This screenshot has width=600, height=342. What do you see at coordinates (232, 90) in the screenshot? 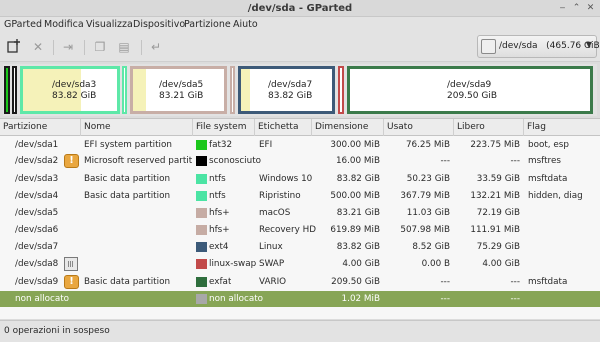
I see `diskmap-partition-sda6` at bounding box center [232, 90].